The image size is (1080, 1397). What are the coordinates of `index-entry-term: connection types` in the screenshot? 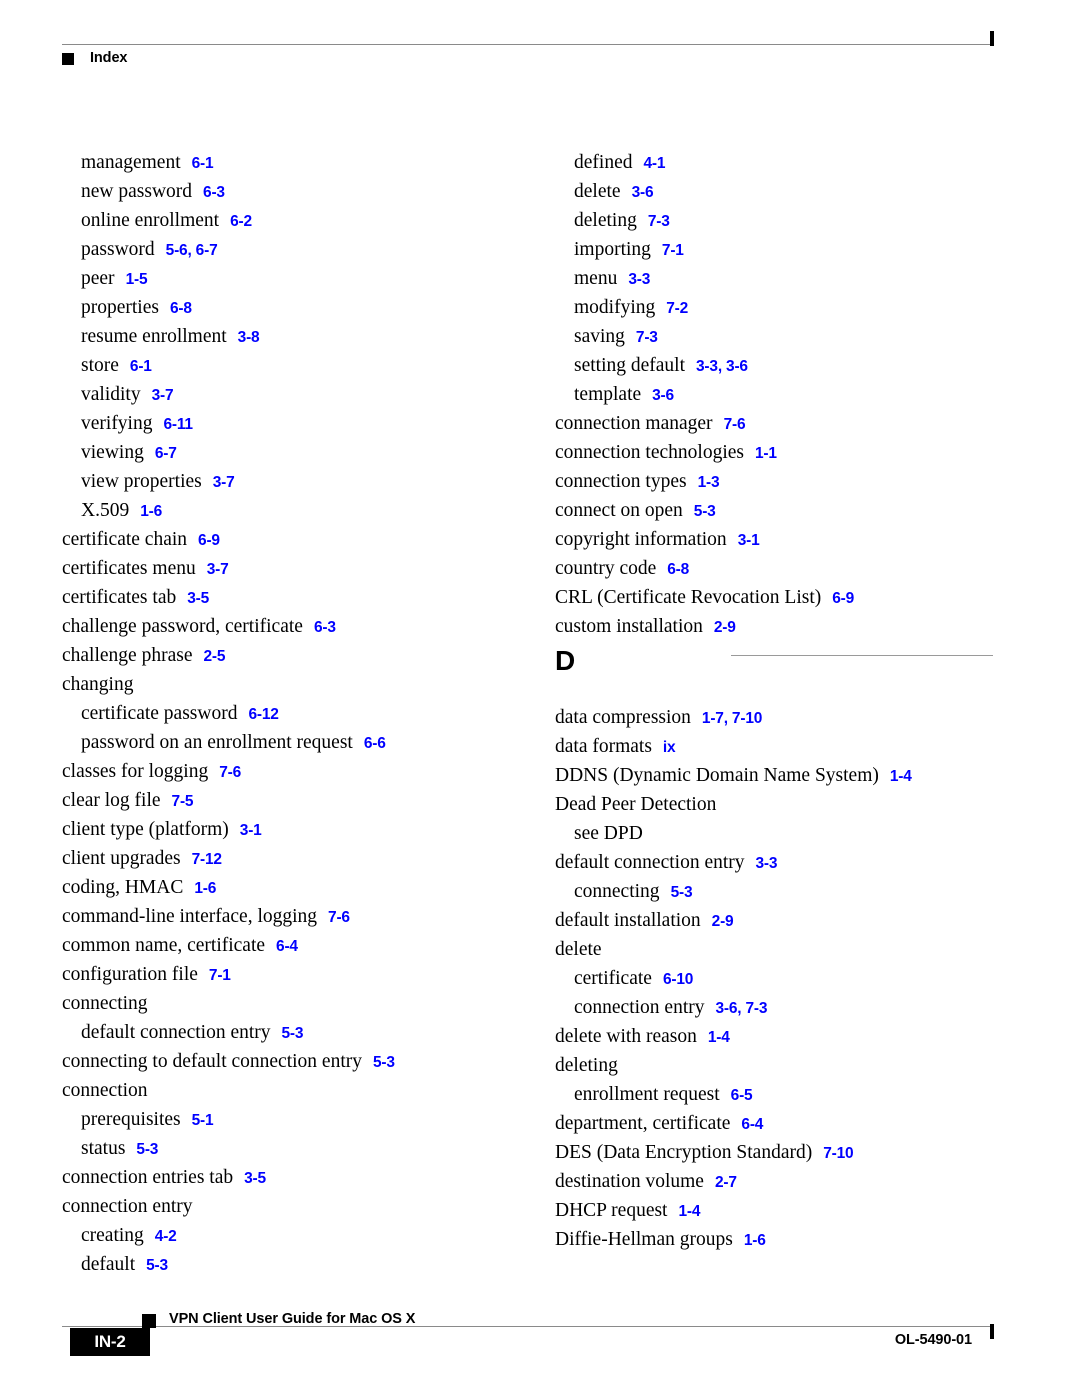 It's located at (621, 481).